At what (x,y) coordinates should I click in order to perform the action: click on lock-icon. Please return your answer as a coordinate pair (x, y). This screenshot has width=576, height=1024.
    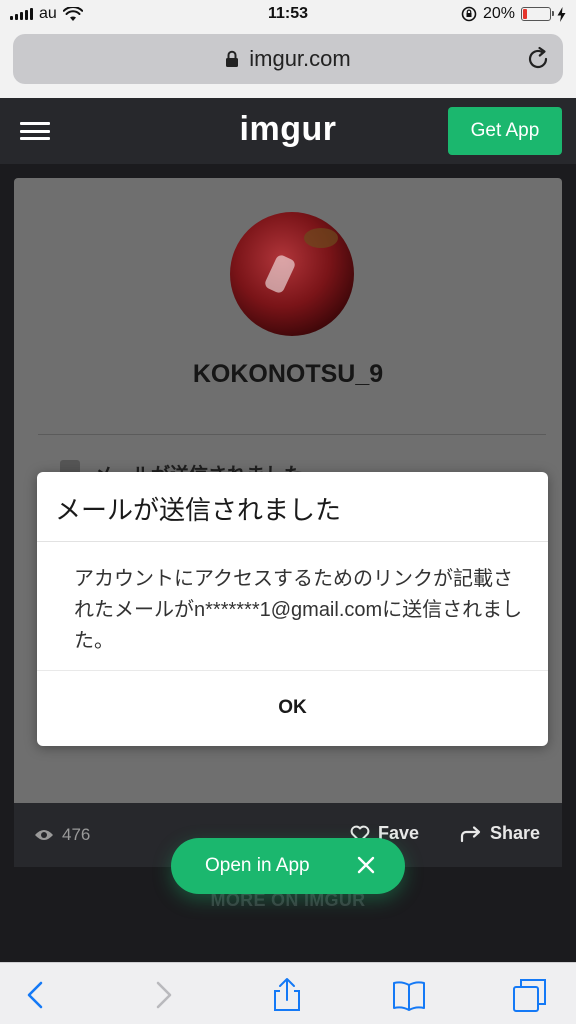
    Looking at the image, I should click on (232, 58).